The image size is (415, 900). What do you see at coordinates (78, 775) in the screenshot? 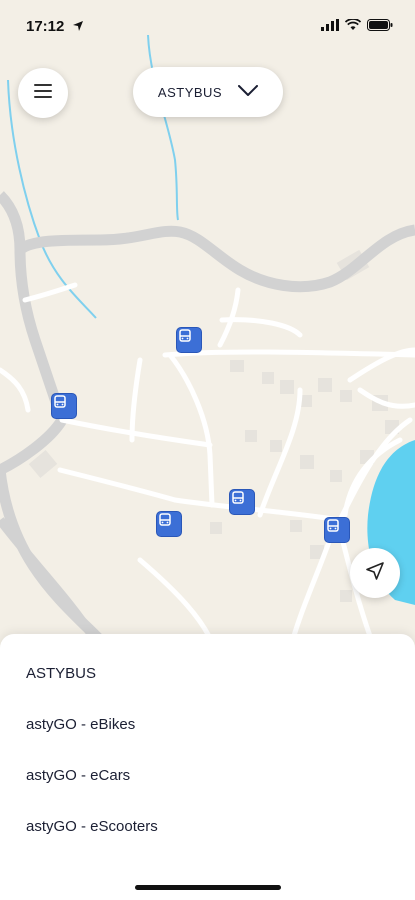
I see `menu-item-ecars: astyGO - eCars` at bounding box center [78, 775].